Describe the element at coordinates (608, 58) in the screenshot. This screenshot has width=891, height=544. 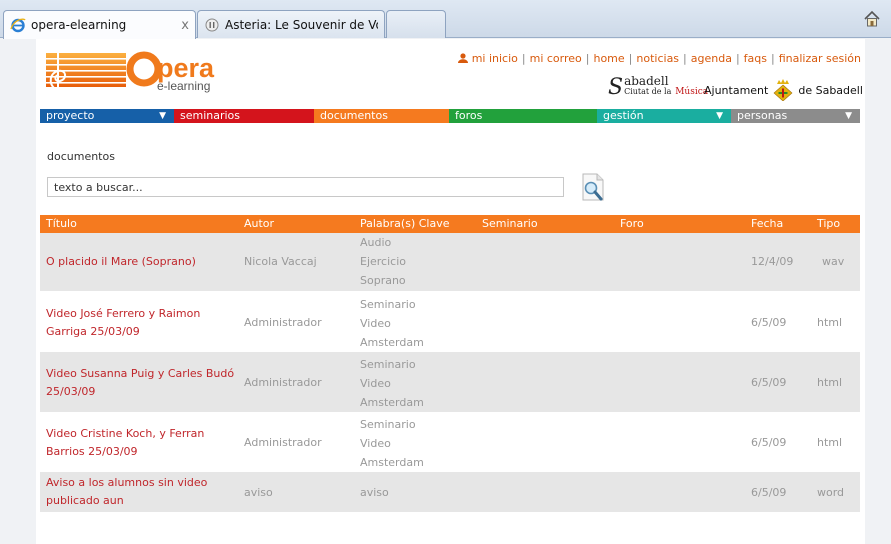
I see `link-home: home` at that location.